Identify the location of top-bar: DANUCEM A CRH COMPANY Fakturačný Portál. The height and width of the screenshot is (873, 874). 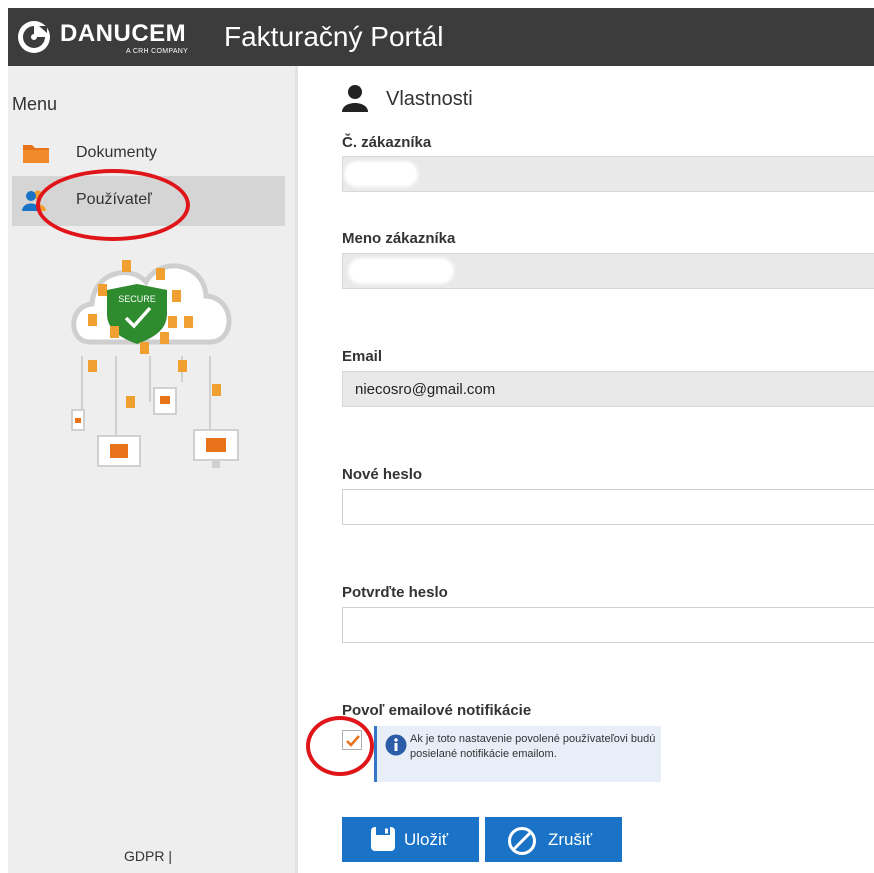
(441, 37).